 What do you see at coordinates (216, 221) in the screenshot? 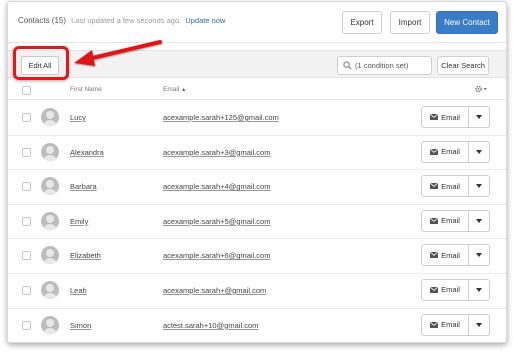
I see `contact-email-link: acexample.sarah+5@gmail.com` at bounding box center [216, 221].